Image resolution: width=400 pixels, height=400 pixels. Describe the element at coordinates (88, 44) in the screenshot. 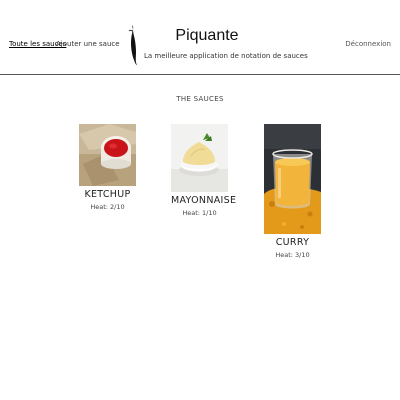

I see `nav-add-sauce-link: Ajouter une sauce` at that location.